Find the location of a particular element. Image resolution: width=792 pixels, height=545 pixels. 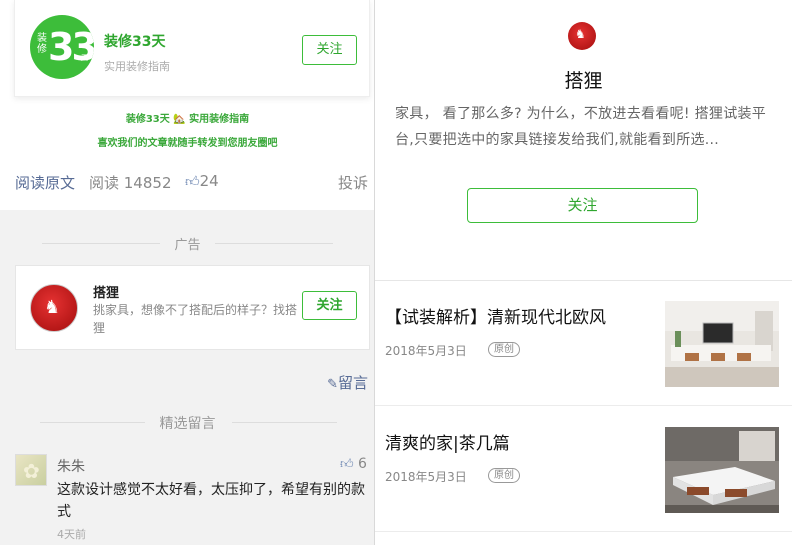

profile-follow-button: 关注 is located at coordinates (582, 205).